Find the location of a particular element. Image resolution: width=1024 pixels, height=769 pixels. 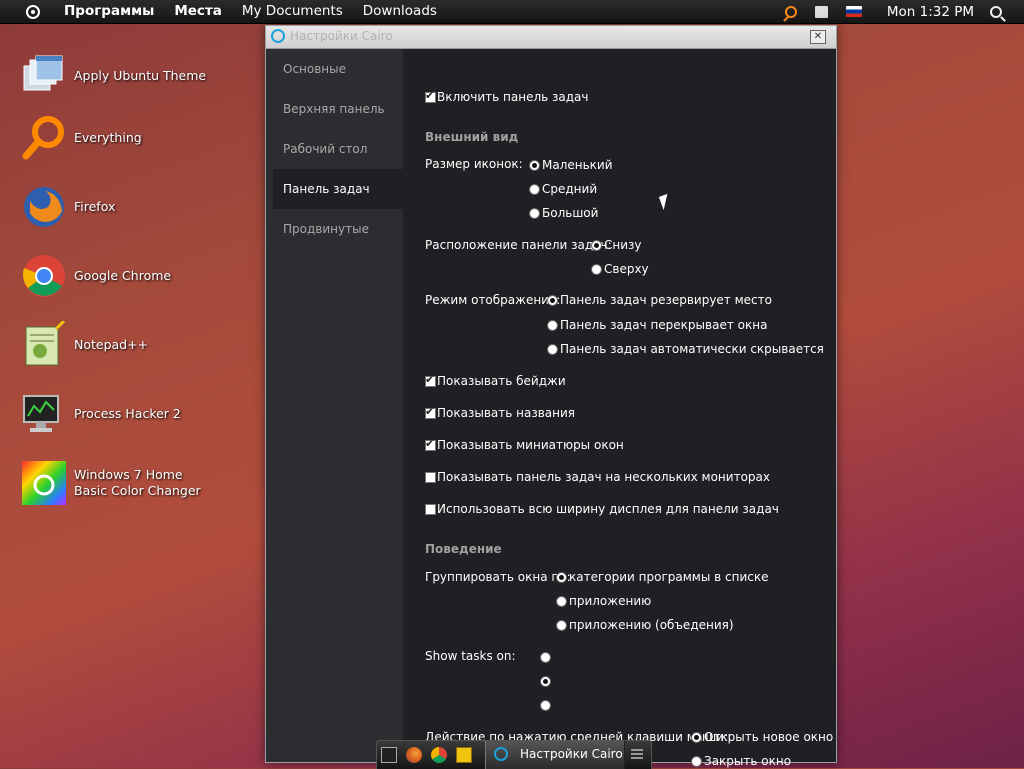

desktop-icon-label: Notepad++ is located at coordinates (111, 344).